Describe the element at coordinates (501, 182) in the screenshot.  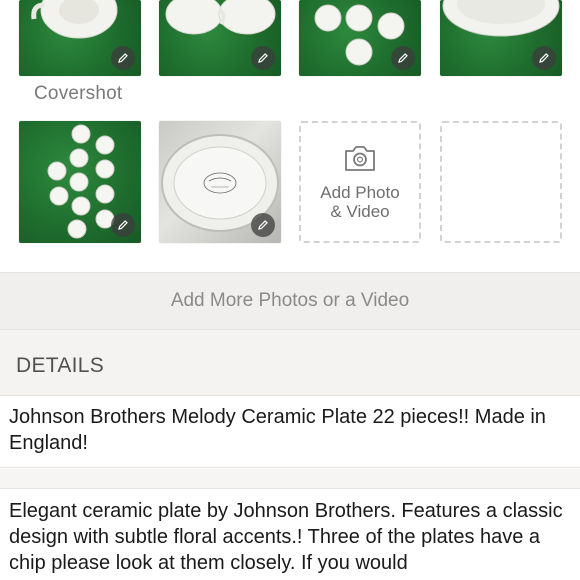
I see `empty-photo-slot` at that location.